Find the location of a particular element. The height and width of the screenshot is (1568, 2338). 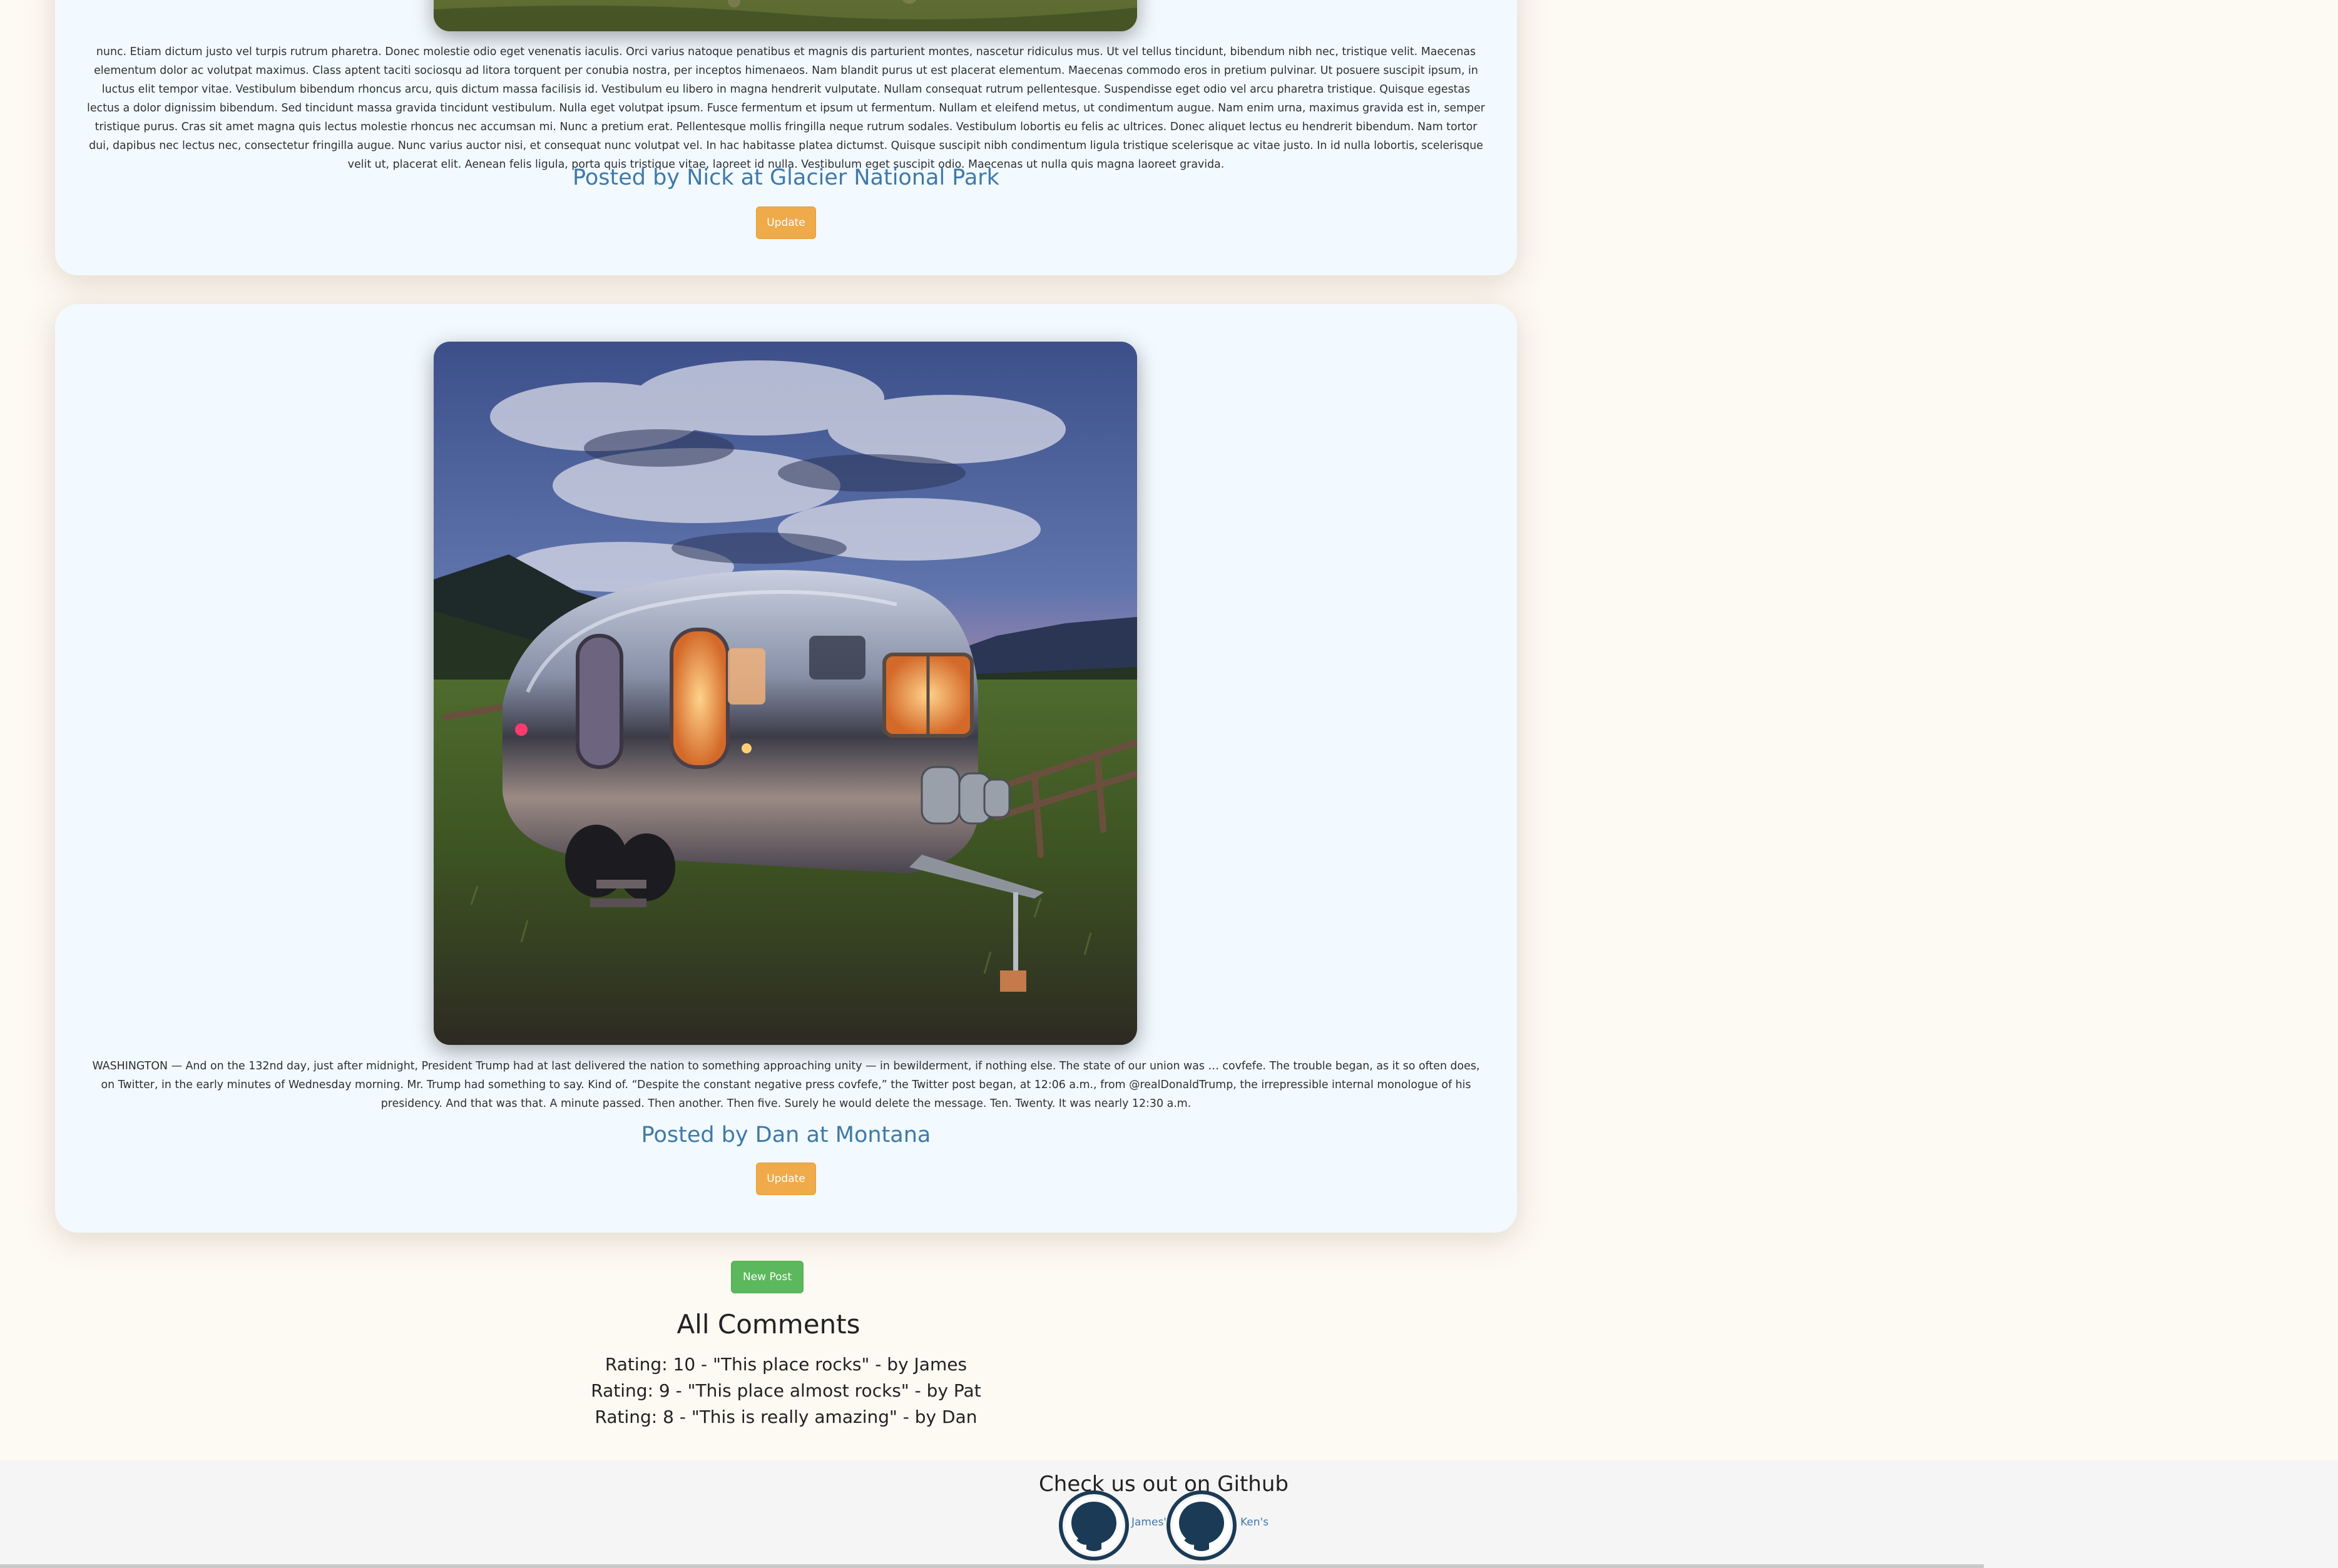

post-author-location: Posted by Dan at Montana is located at coordinates (786, 1135).